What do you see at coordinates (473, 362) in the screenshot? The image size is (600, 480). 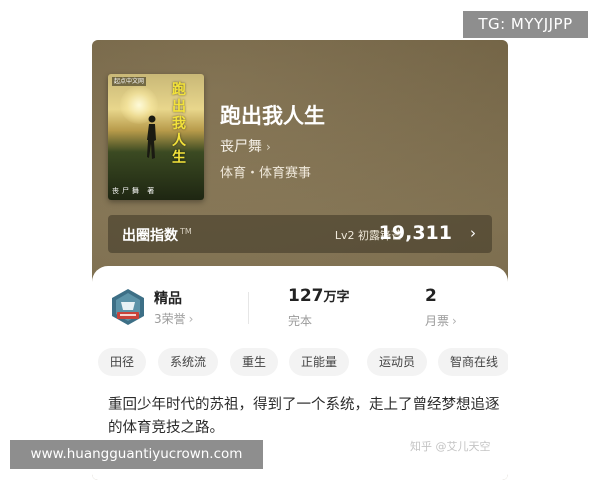 I see `tag-chip: 智商在线` at bounding box center [473, 362].